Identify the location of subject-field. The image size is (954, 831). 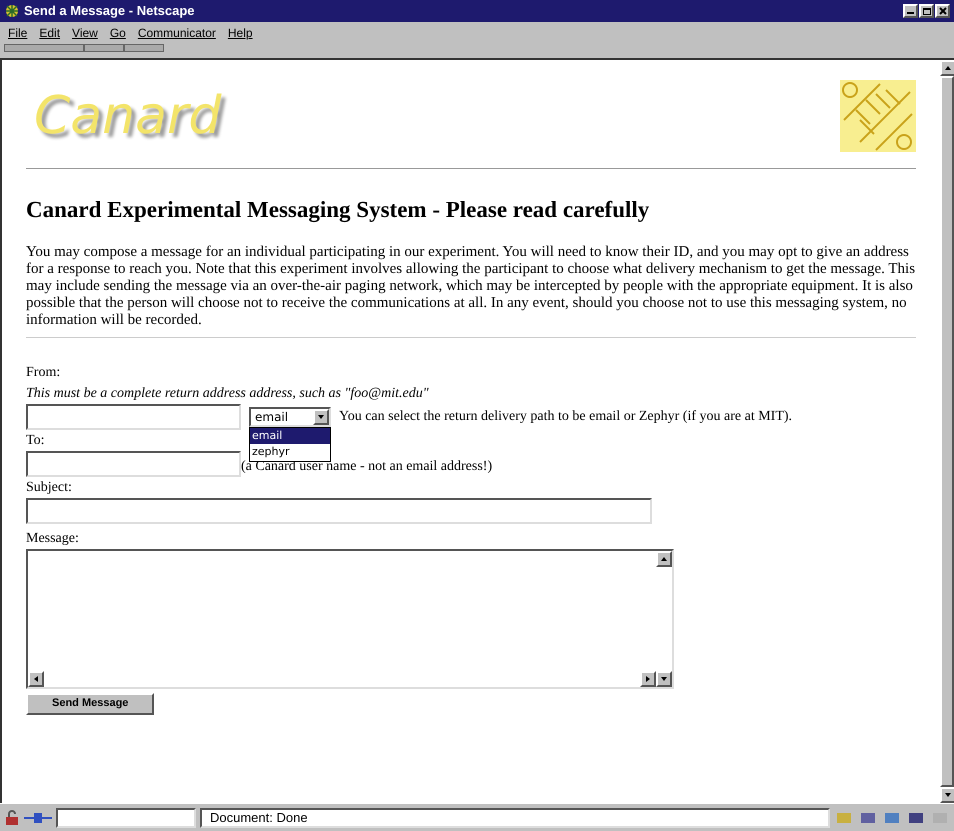
(339, 511).